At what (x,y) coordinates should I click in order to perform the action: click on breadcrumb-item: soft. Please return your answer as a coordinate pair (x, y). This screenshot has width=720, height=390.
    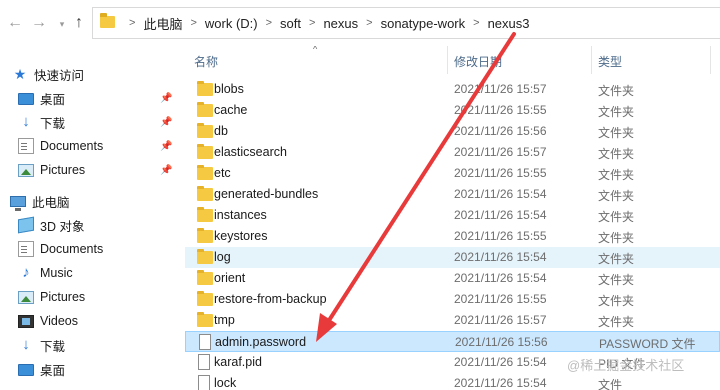
    Looking at the image, I should click on (290, 23).